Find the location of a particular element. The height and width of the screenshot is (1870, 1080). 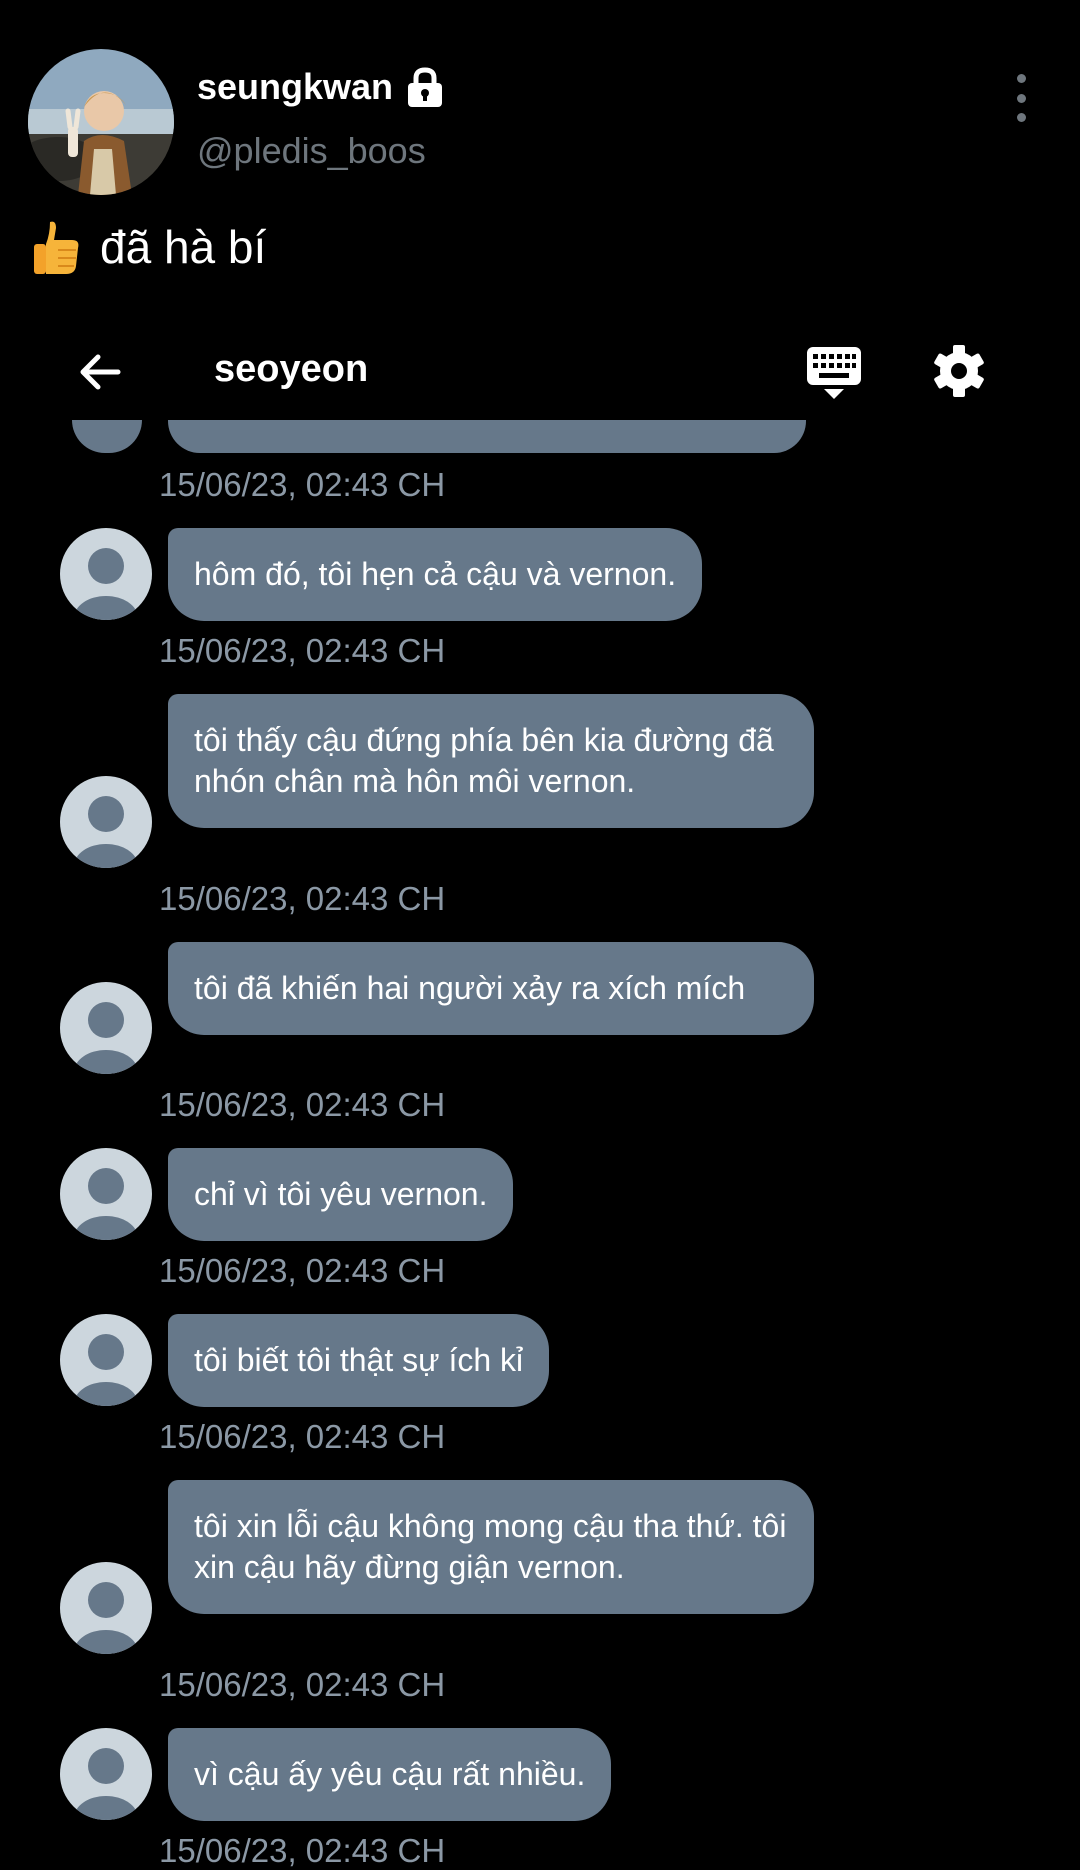

chat-title: seoyeon is located at coordinates (291, 369).